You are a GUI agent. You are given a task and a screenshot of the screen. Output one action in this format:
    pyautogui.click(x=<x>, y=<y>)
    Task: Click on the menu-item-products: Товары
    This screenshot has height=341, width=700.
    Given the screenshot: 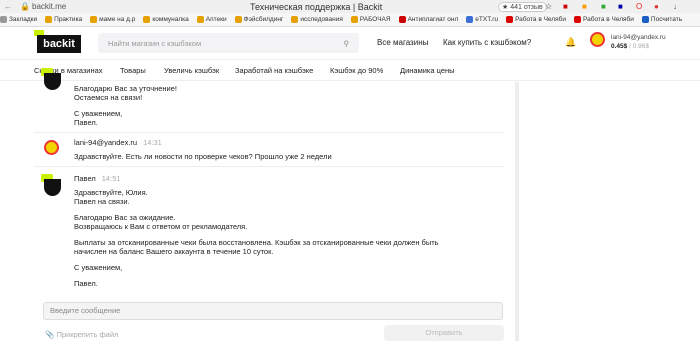 What is the action you would take?
    pyautogui.click(x=133, y=71)
    